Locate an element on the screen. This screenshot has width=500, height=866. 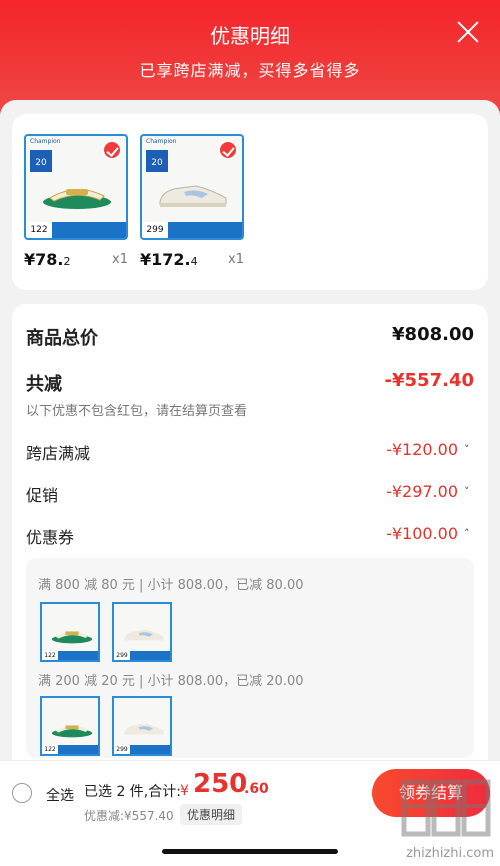
total-reduce-value: -¥557.40 is located at coordinates (429, 380).